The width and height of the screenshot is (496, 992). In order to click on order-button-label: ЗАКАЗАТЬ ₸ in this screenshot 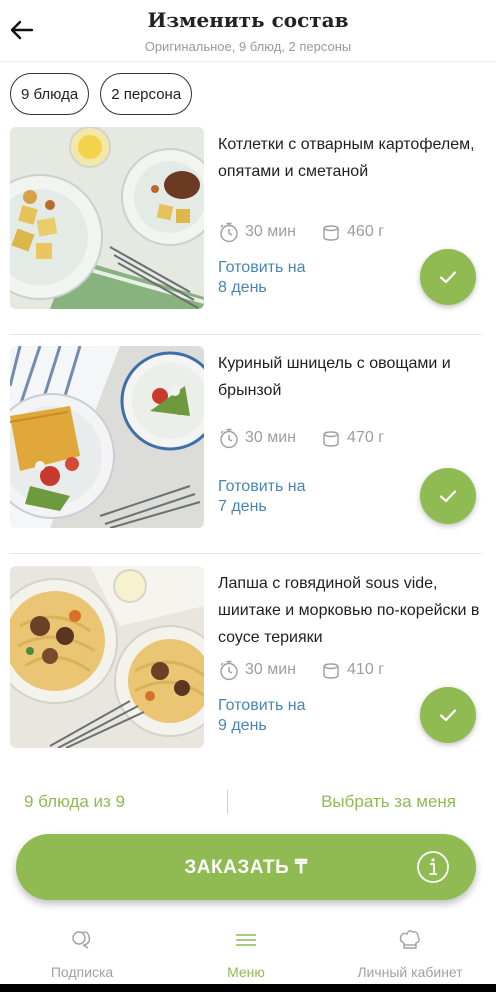, I will do `click(246, 867)`.